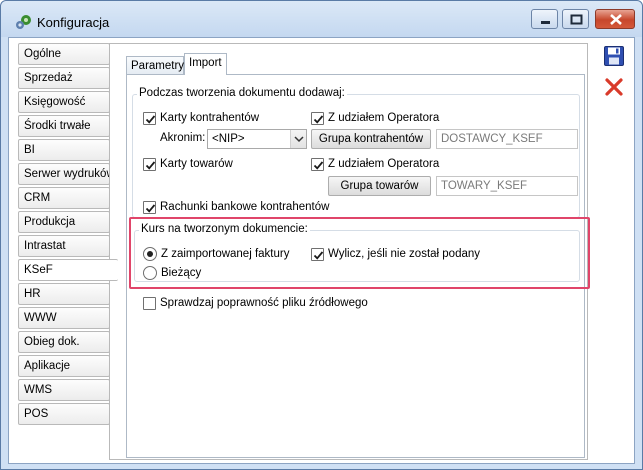 The width and height of the screenshot is (643, 470). I want to click on nav-item-pos: POS, so click(64, 414).